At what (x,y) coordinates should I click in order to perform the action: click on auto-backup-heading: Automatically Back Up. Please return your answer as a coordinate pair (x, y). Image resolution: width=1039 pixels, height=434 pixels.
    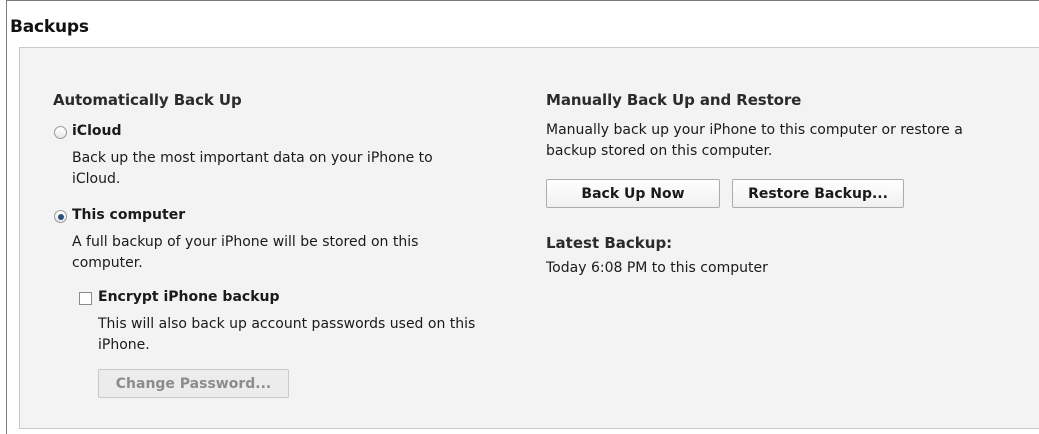
    Looking at the image, I should click on (147, 100).